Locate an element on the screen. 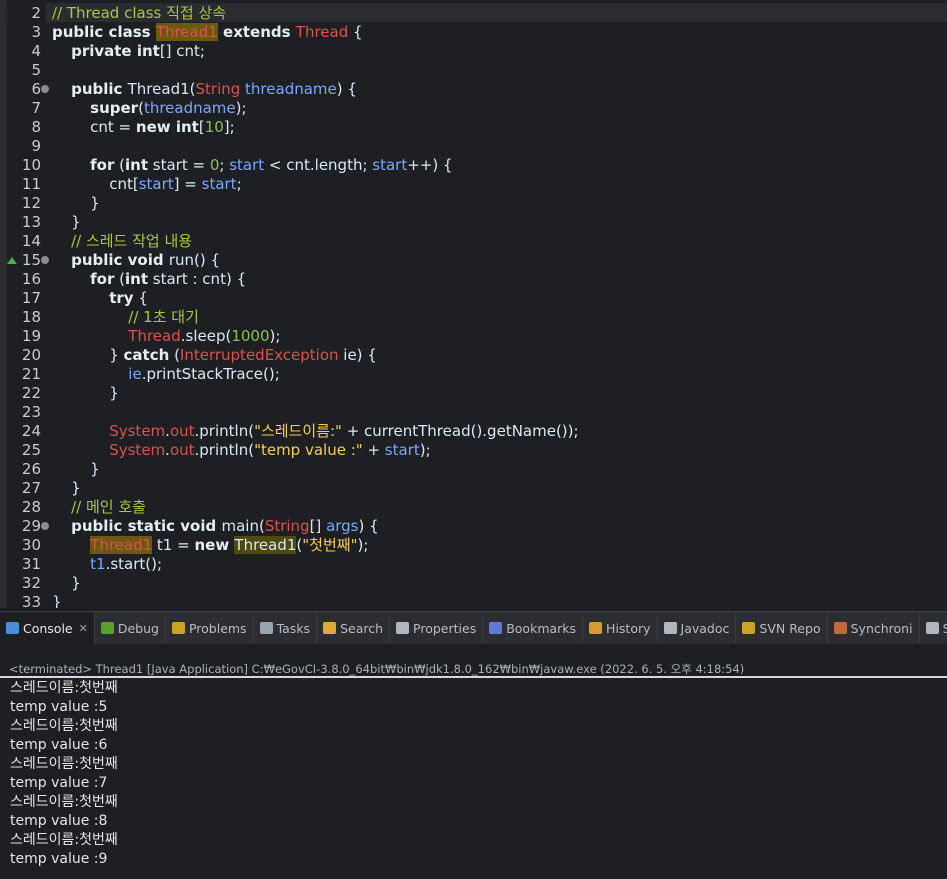 The image size is (947, 879). code-token: .println( is located at coordinates (224, 431).